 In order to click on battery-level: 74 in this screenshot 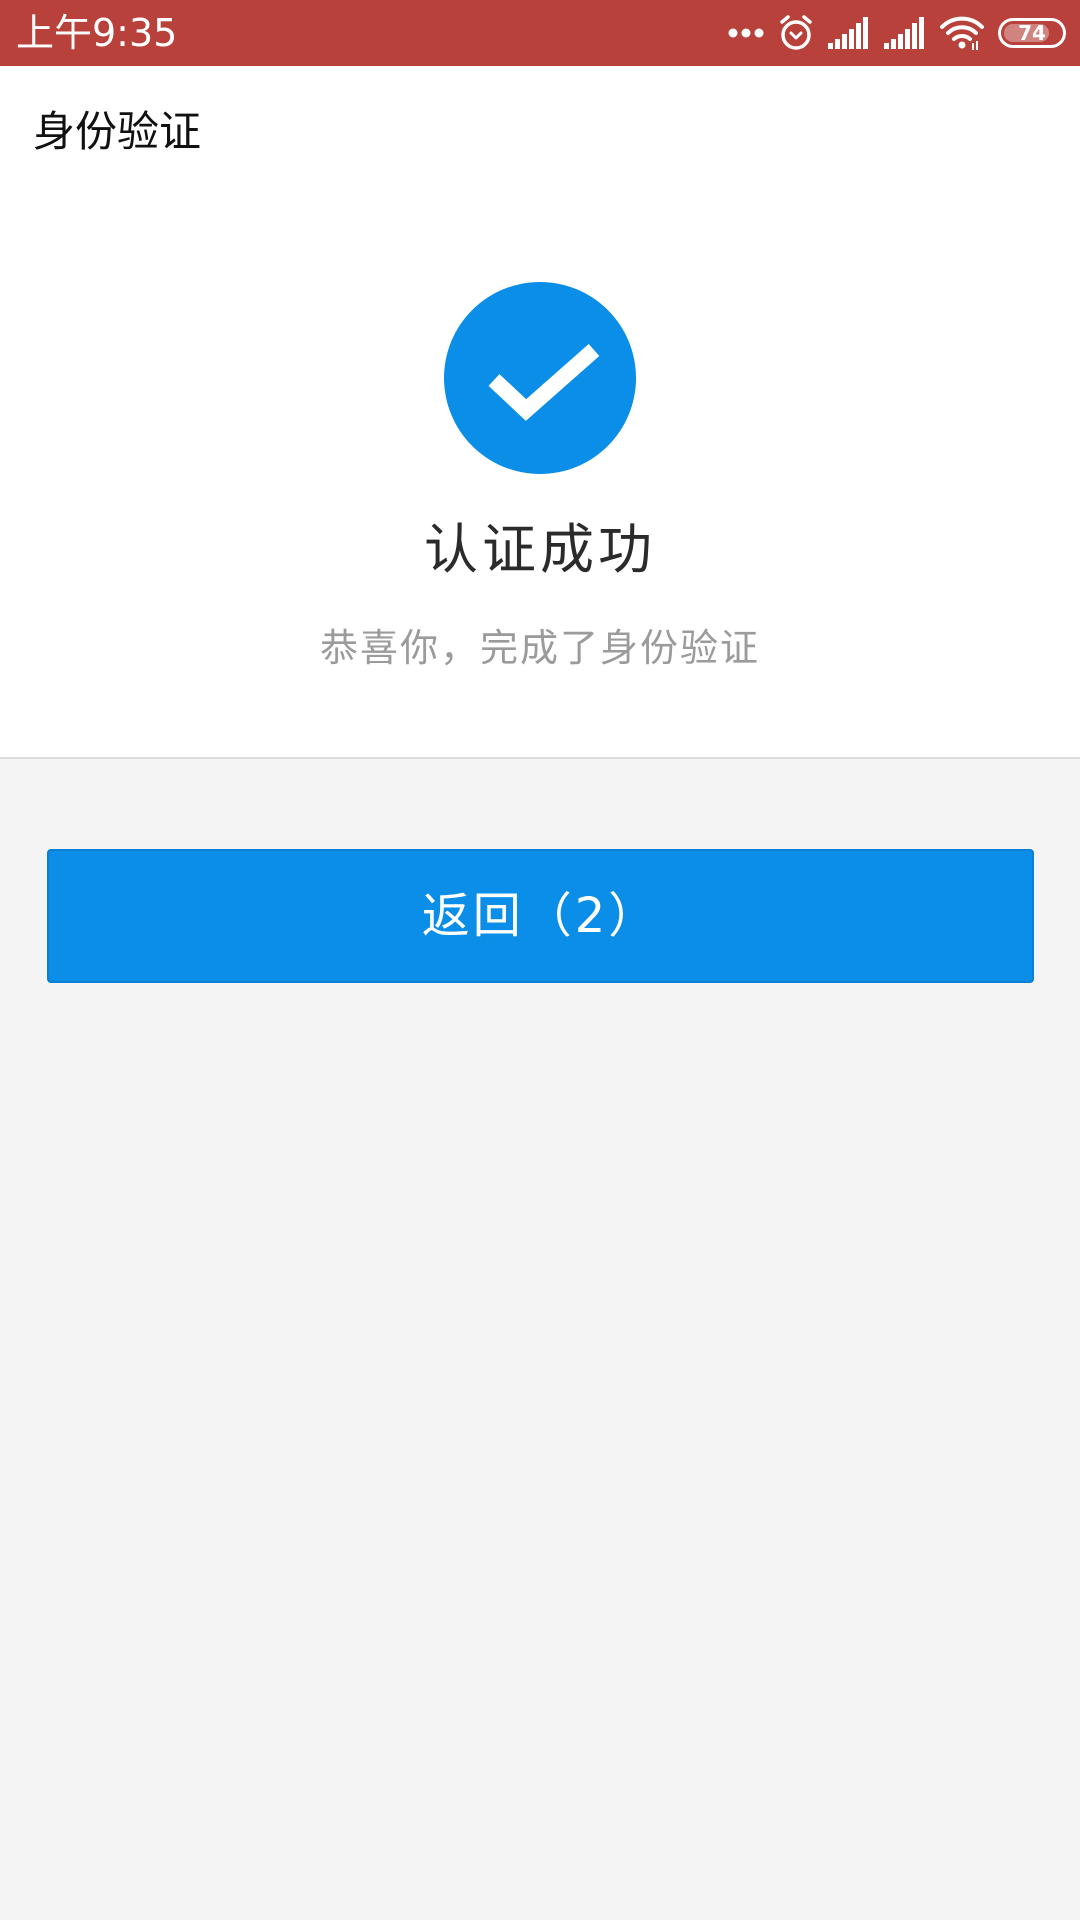, I will do `click(1032, 33)`.